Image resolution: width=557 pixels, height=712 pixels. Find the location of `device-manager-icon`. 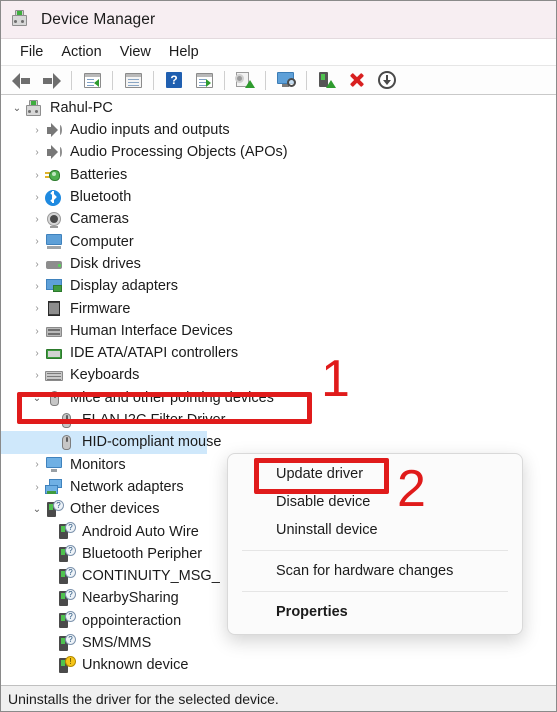

device-manager-icon is located at coordinates (21, 19).